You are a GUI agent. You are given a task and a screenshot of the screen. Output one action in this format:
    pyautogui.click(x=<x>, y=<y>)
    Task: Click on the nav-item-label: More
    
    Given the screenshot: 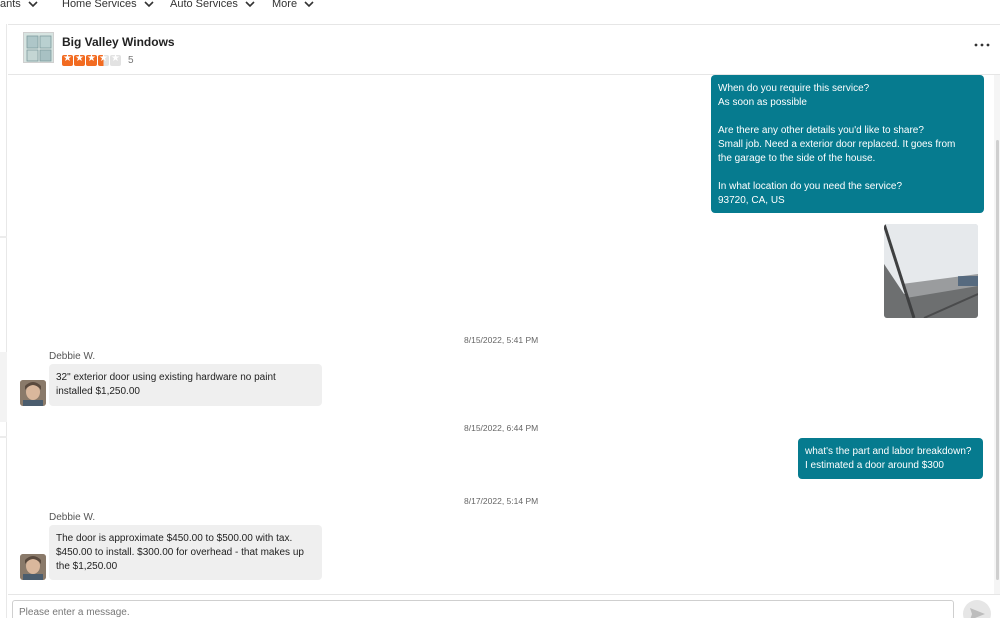 What is the action you would take?
    pyautogui.click(x=285, y=5)
    